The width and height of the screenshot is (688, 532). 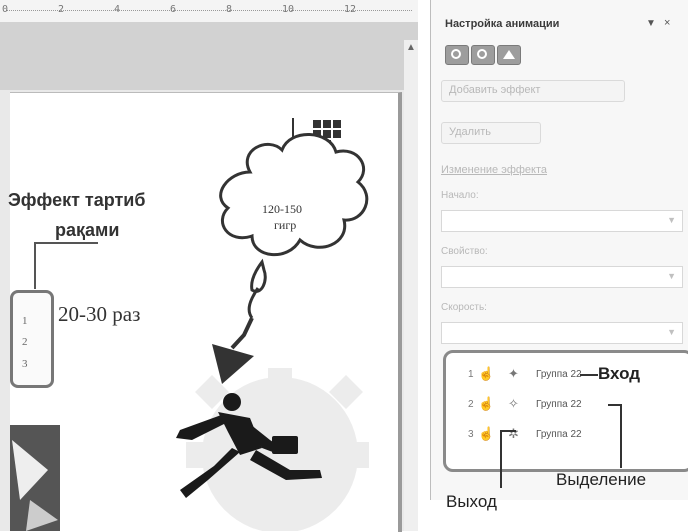 I want to click on exit-effect-icon: ✲, so click(x=513, y=433).